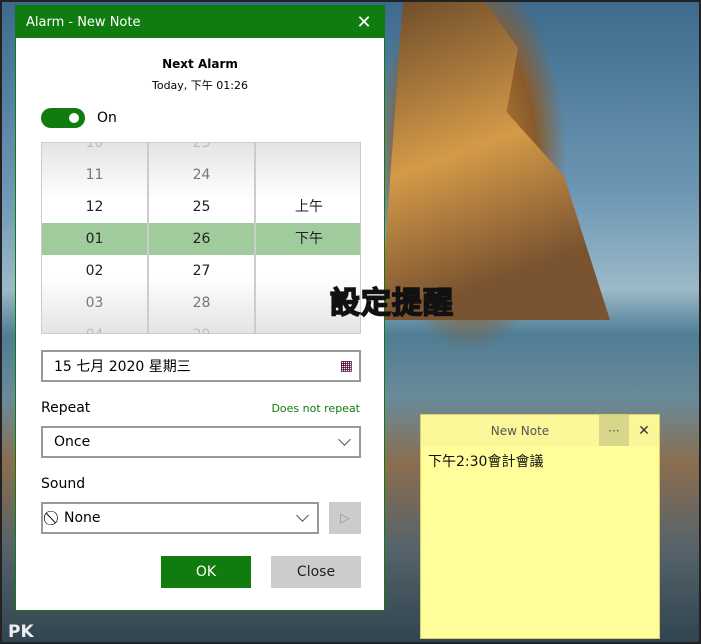  What do you see at coordinates (63, 484) in the screenshot?
I see `sound-label: Sound` at bounding box center [63, 484].